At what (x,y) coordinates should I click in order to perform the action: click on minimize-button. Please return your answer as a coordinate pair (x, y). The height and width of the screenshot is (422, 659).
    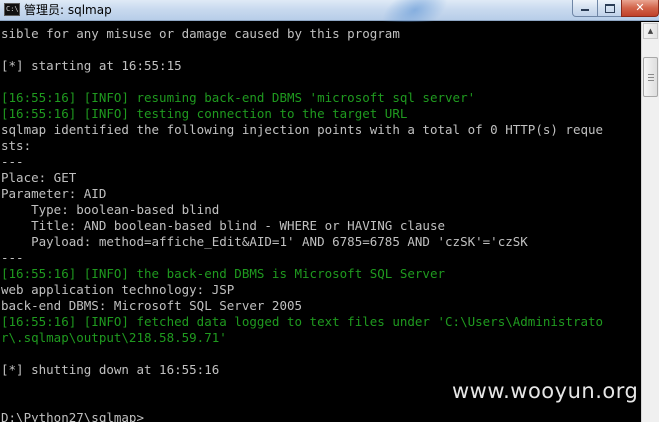
    Looking at the image, I should click on (585, 8).